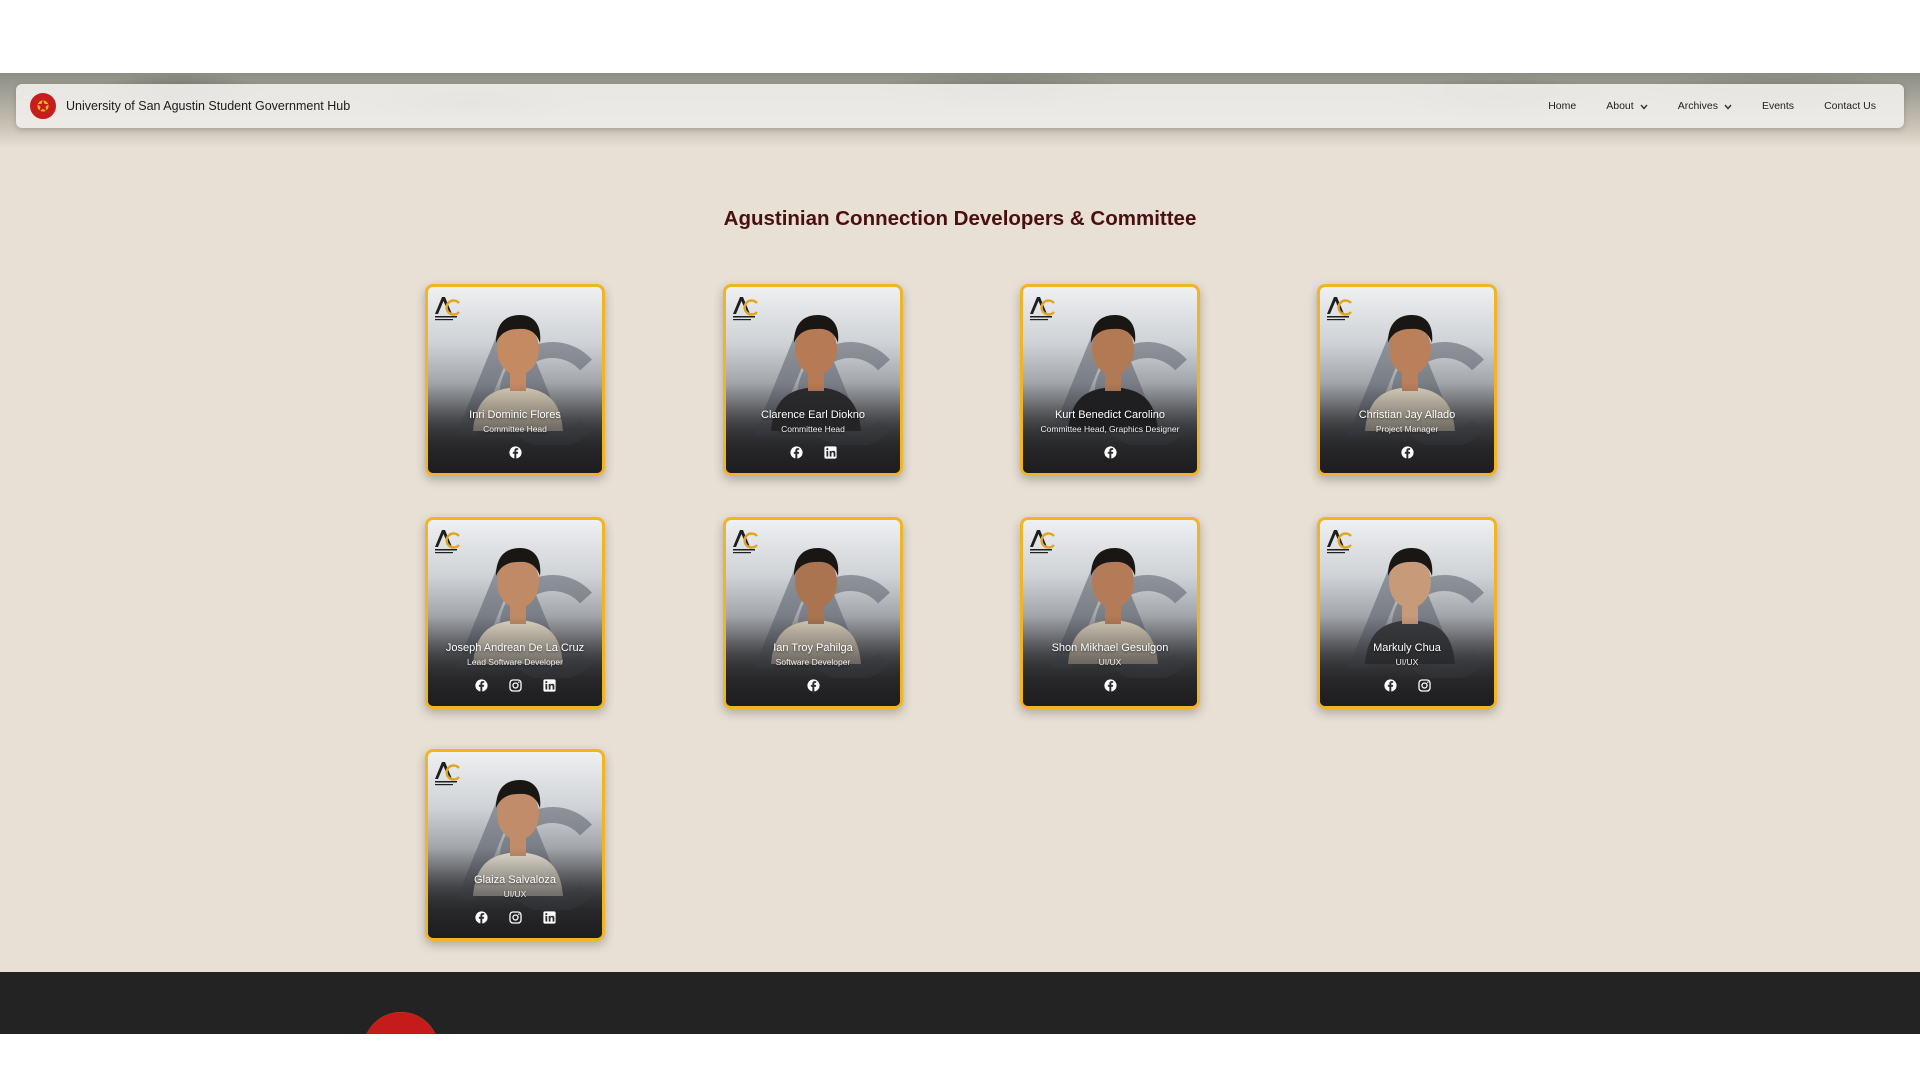 The height and width of the screenshot is (1080, 1920). What do you see at coordinates (515, 380) in the screenshot?
I see `member-card: Inri Dominic Flores Committee Head` at bounding box center [515, 380].